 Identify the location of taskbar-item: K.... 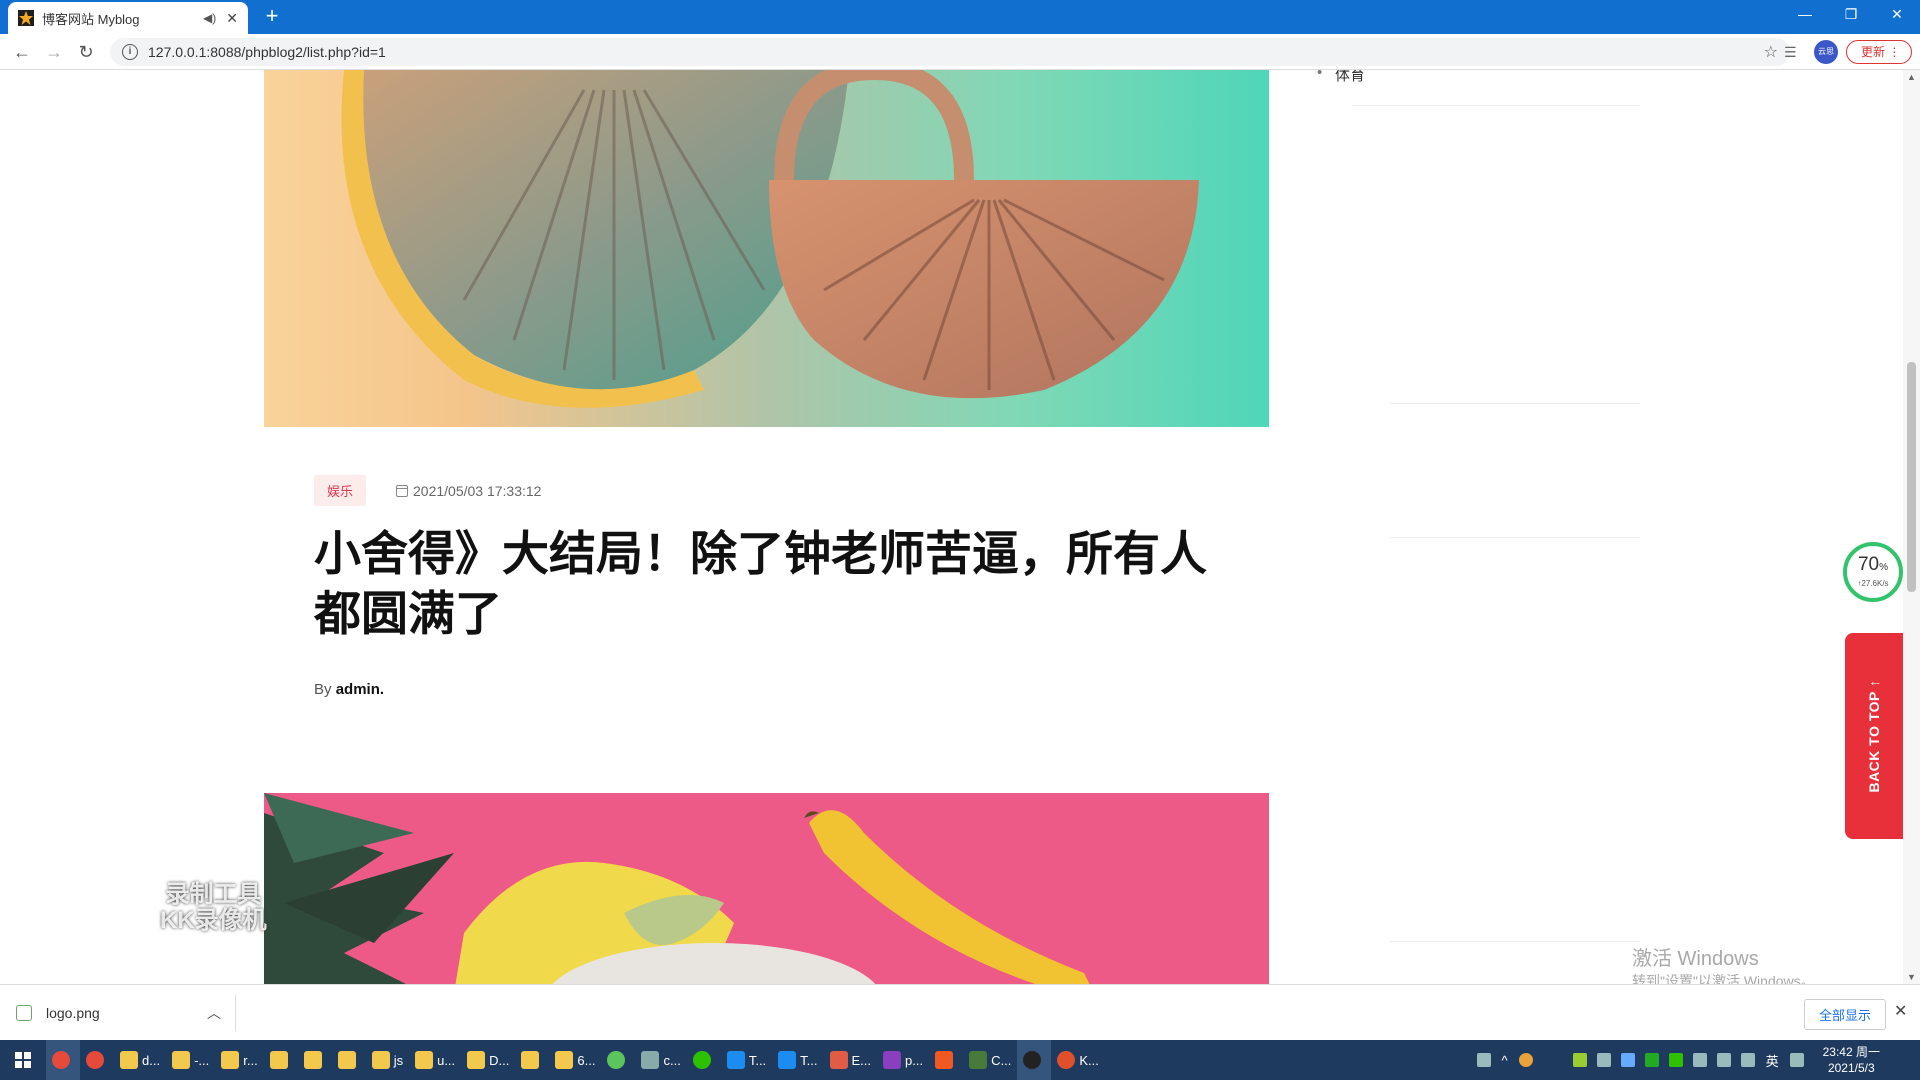
(1078, 1060).